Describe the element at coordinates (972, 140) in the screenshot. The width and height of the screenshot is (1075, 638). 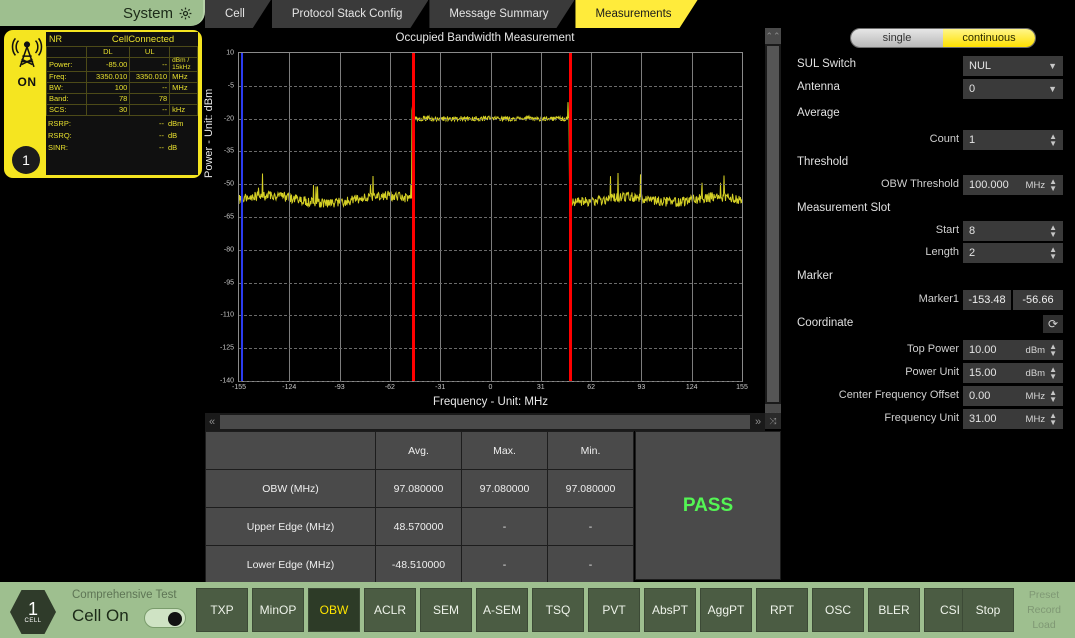
I see `count-value: 1` at that location.